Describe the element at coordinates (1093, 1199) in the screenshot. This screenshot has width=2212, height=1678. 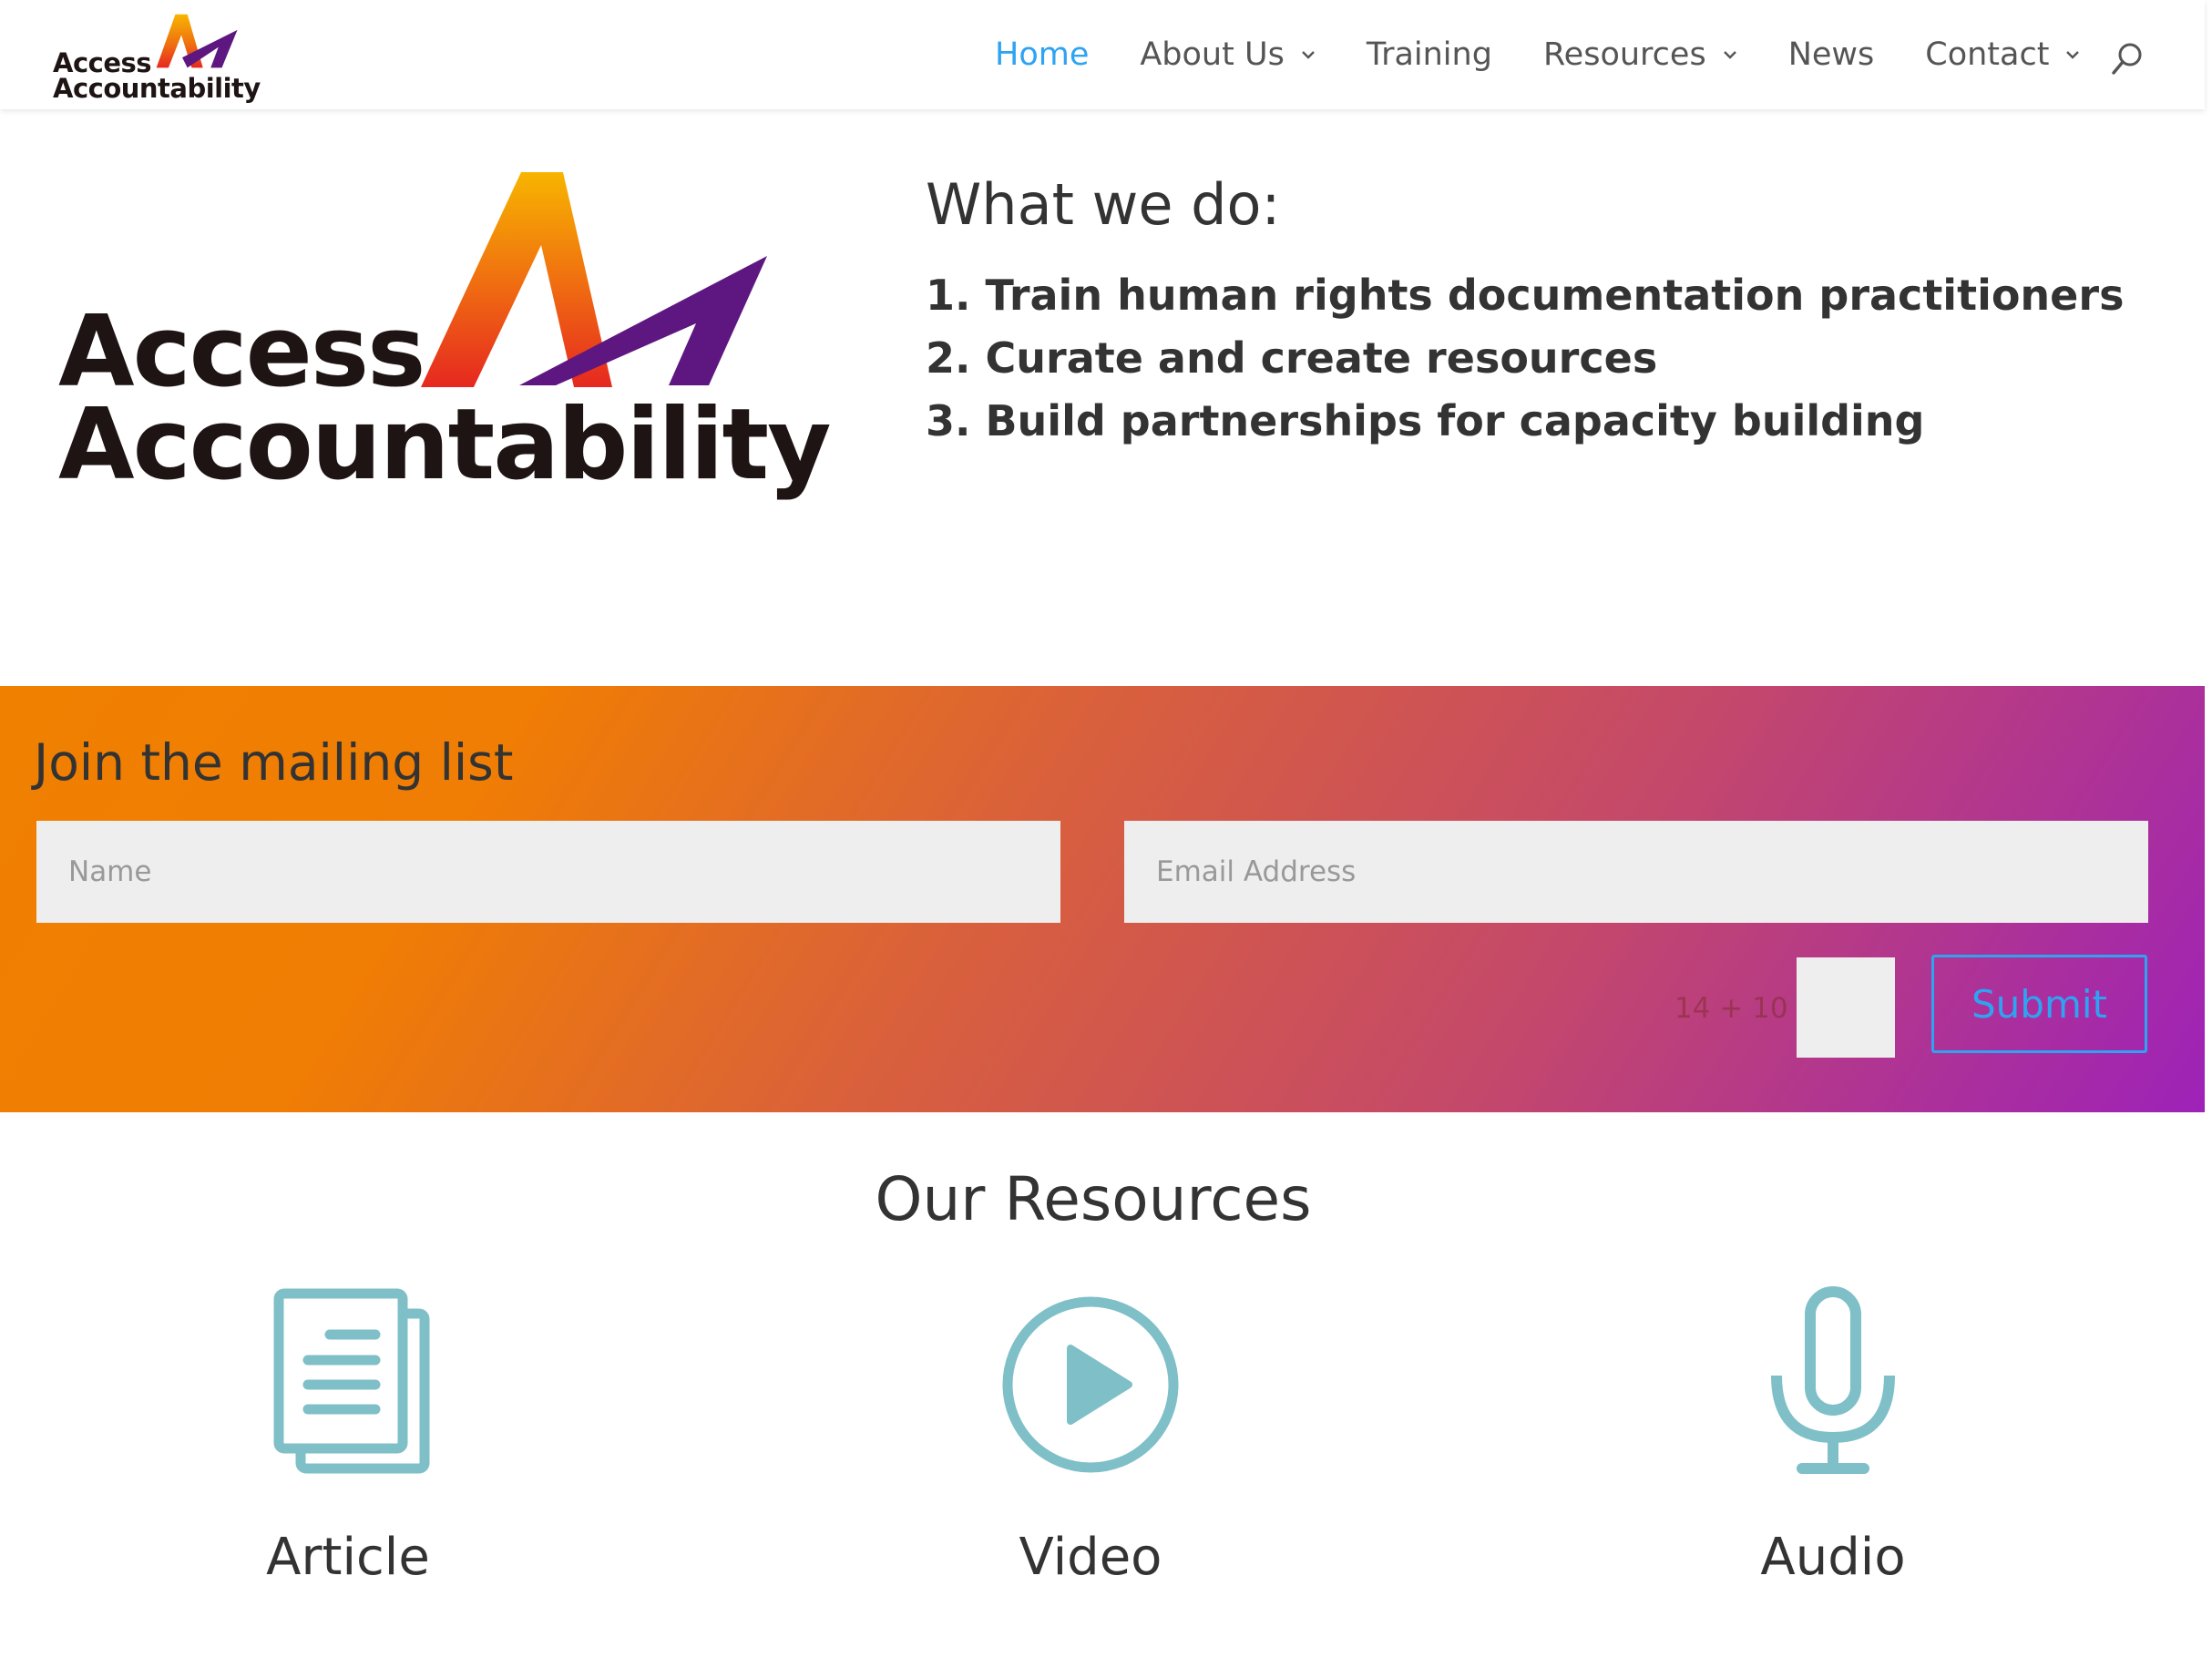
I see `resources-title: Our Resources` at that location.